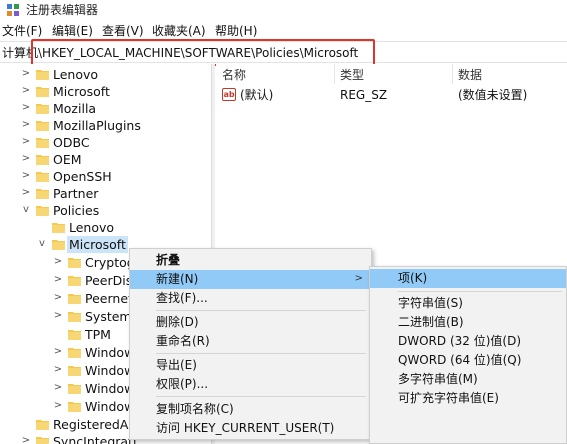  I want to click on column-header-type: 类型, so click(352, 75).